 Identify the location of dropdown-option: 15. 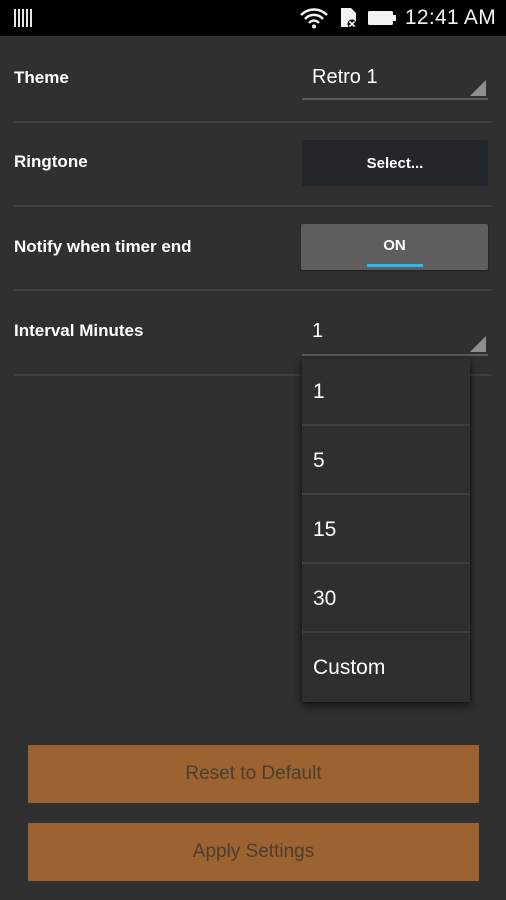
(386, 530).